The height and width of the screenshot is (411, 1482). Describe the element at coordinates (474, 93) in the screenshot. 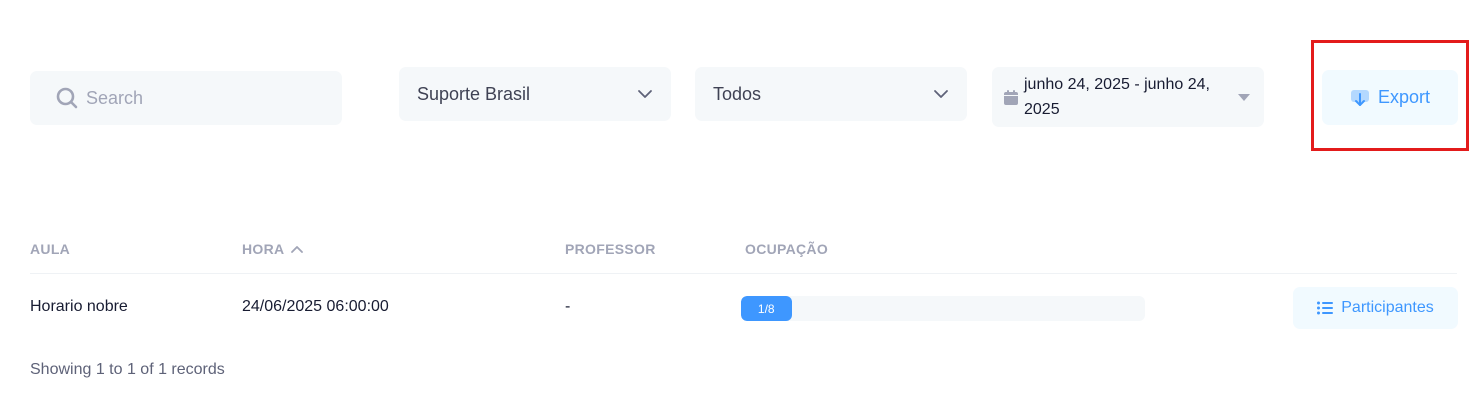

I see `group-select-value: Suporte Brasil` at that location.